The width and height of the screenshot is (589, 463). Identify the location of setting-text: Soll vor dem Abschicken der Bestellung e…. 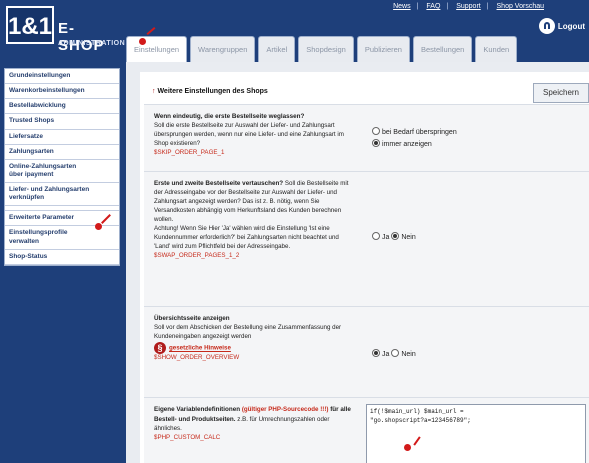
(248, 331).